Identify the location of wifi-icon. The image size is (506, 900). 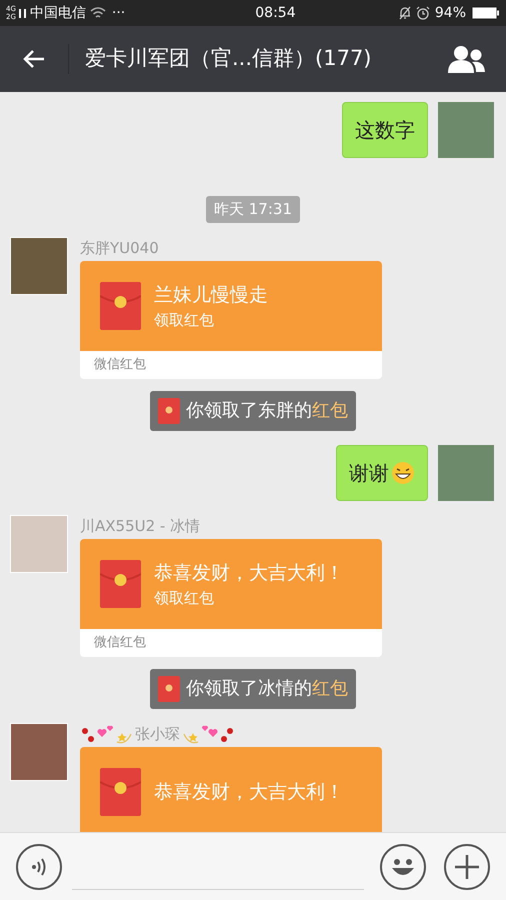
(98, 13).